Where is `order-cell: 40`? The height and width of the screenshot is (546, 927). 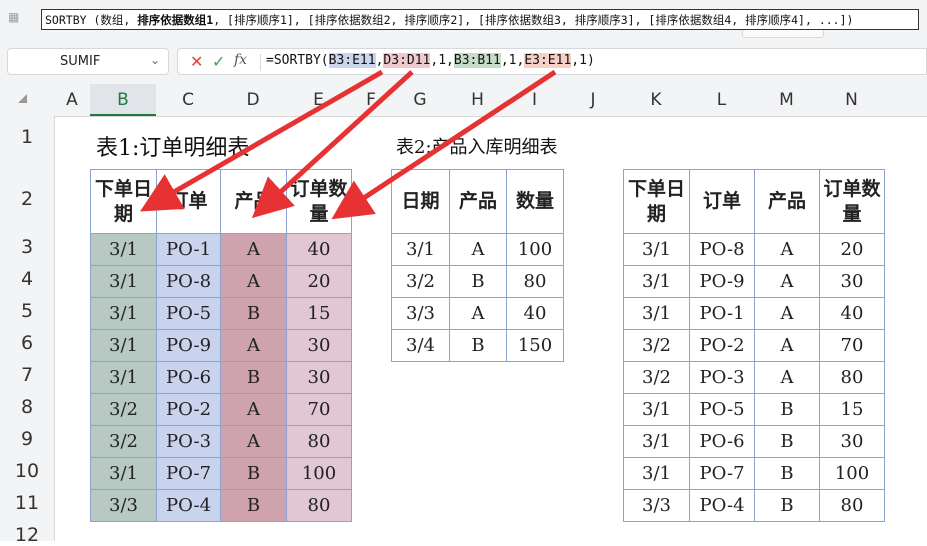
order-cell: 40 is located at coordinates (319, 249).